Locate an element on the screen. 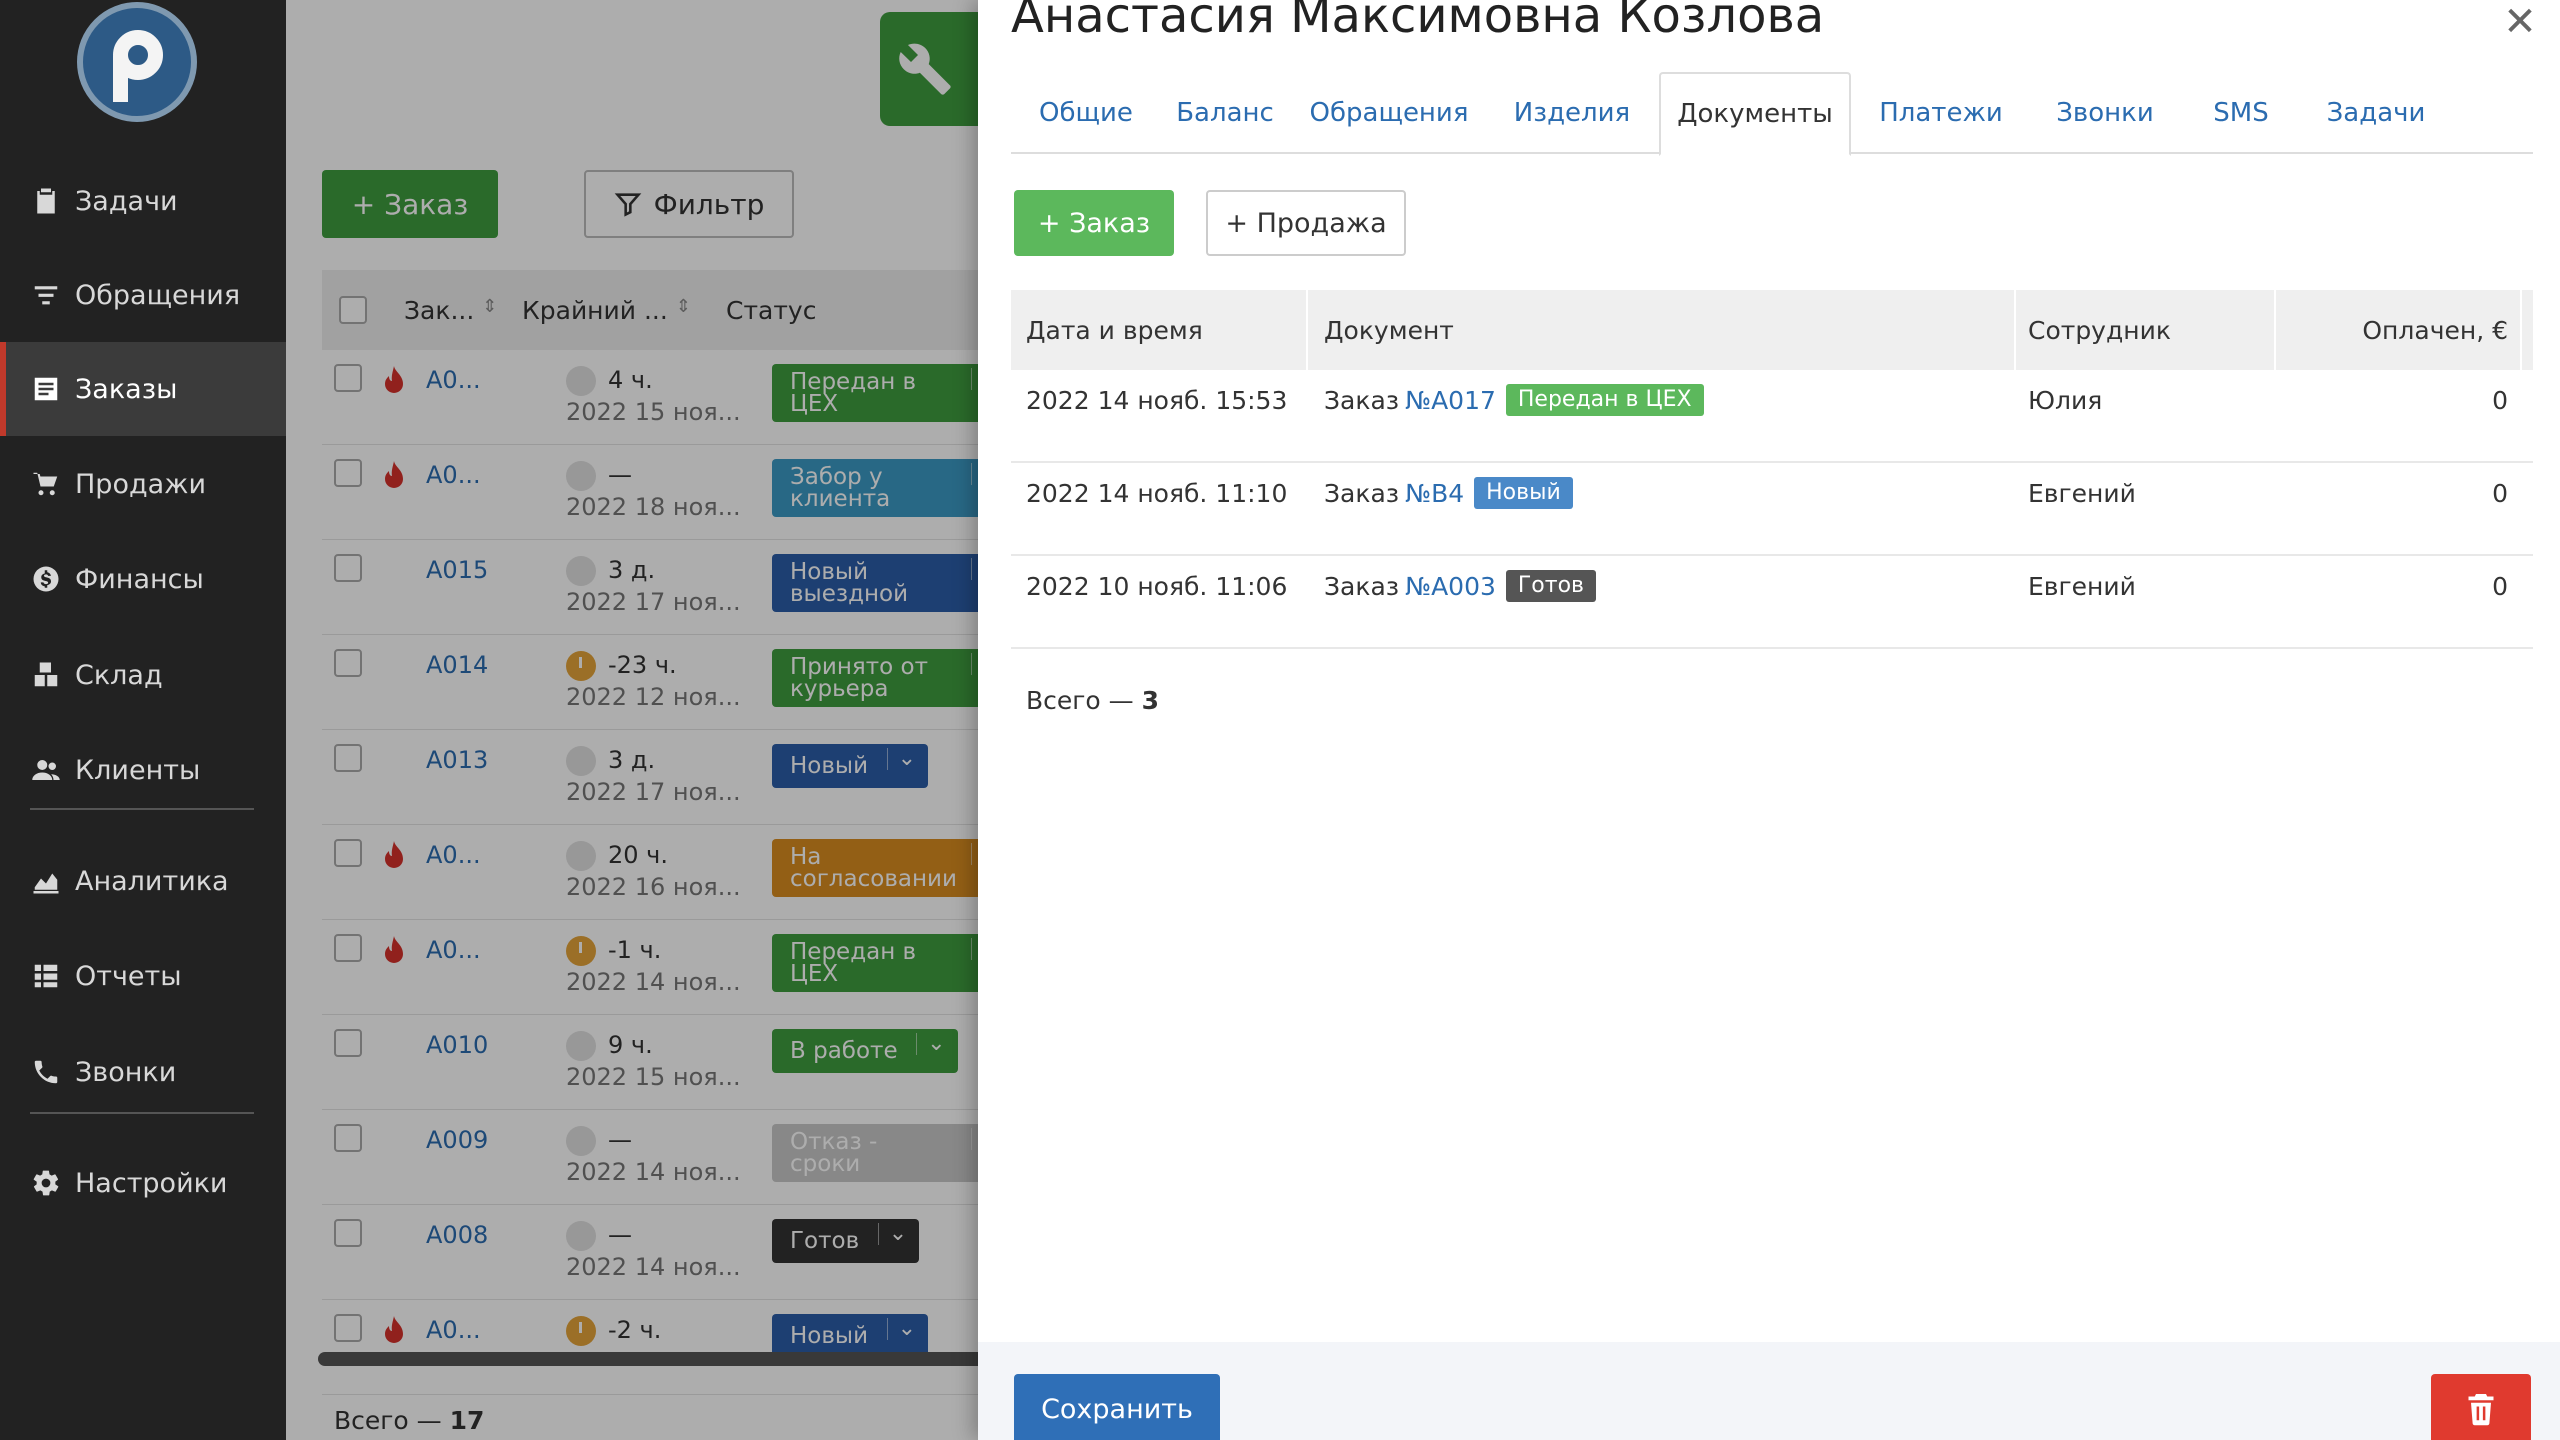 This screenshot has width=2560, height=1440. sidebar-item-label: Звонки is located at coordinates (126, 1072).